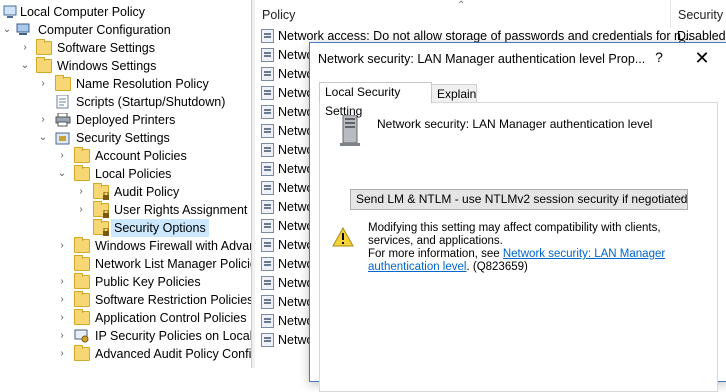 Image resolution: width=726 pixels, height=392 pixels. I want to click on column-header-security-setting: Security S, so click(698, 26).